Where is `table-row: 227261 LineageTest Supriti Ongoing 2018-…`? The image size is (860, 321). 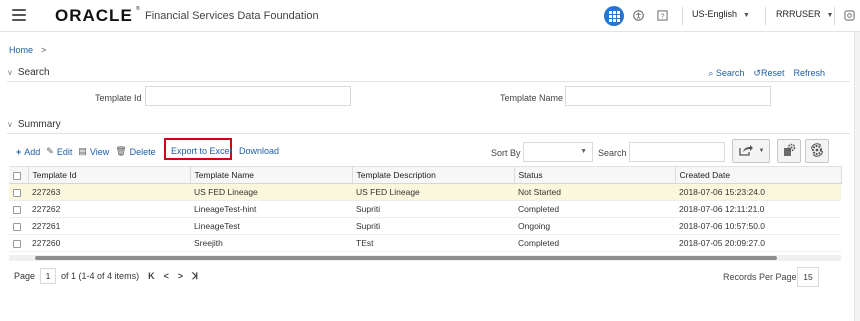
table-row: 227261 LineageTest Supriti Ongoing 2018-… is located at coordinates (425, 226).